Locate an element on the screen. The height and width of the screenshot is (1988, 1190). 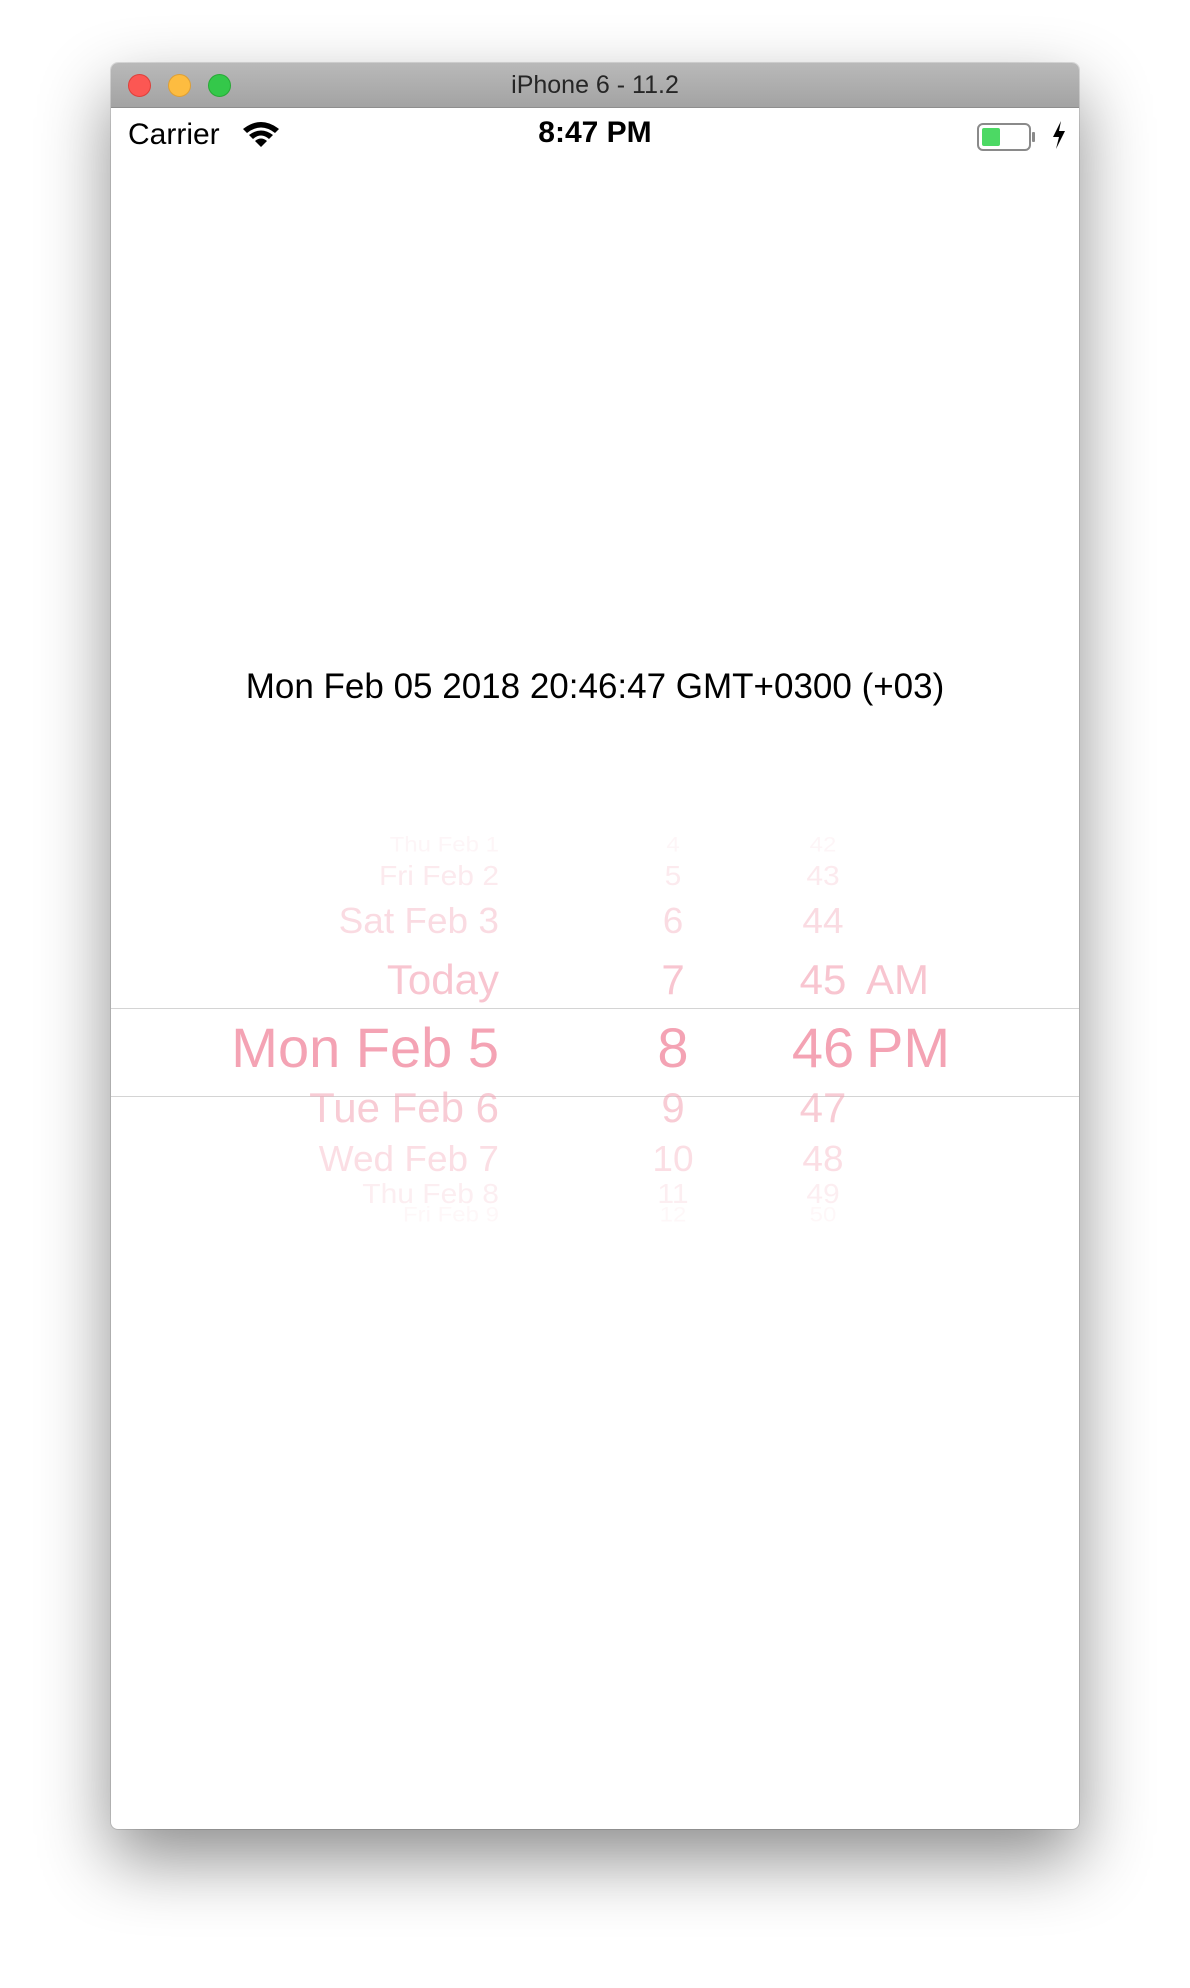
picker-minute: 47 is located at coordinates (823, 1107).